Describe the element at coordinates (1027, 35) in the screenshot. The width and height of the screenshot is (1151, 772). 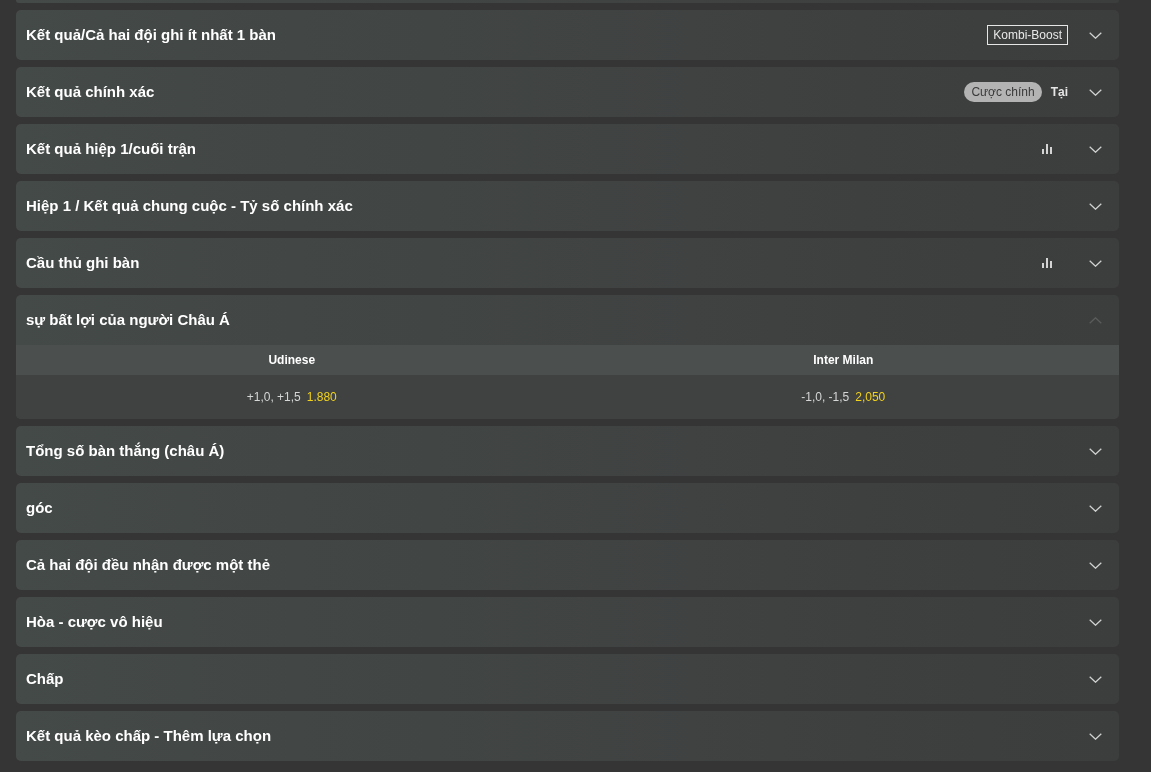
I see `boost-tag: Kombi-Boost` at that location.